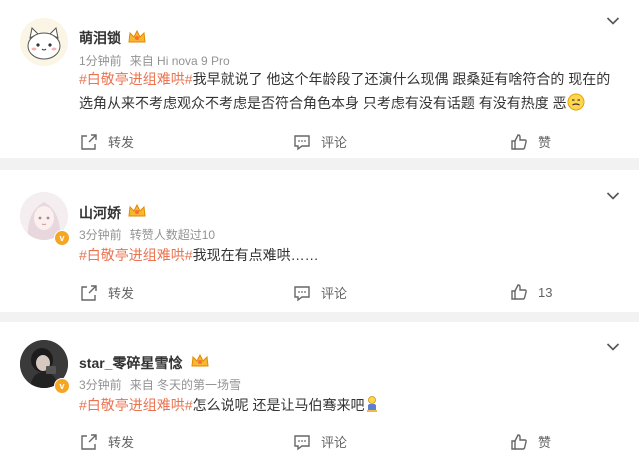  I want to click on timestamp: 1分钟前, so click(100, 61).